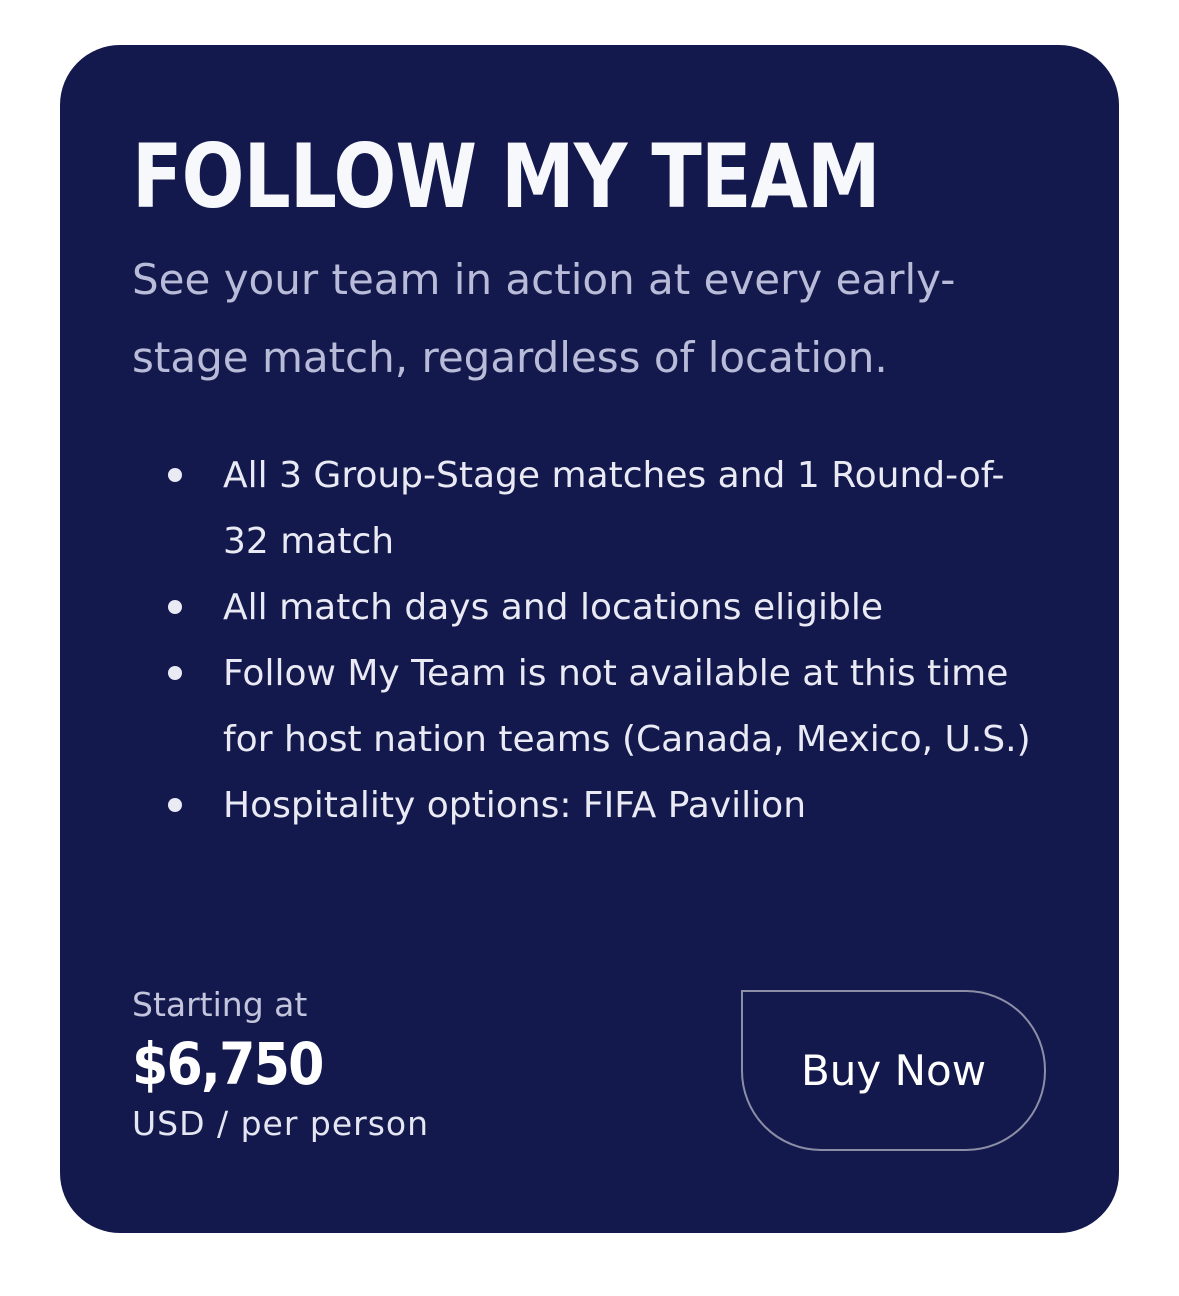 The height and width of the screenshot is (1296, 1179). I want to click on feature-text: All match days and locations eligible, so click(553, 607).